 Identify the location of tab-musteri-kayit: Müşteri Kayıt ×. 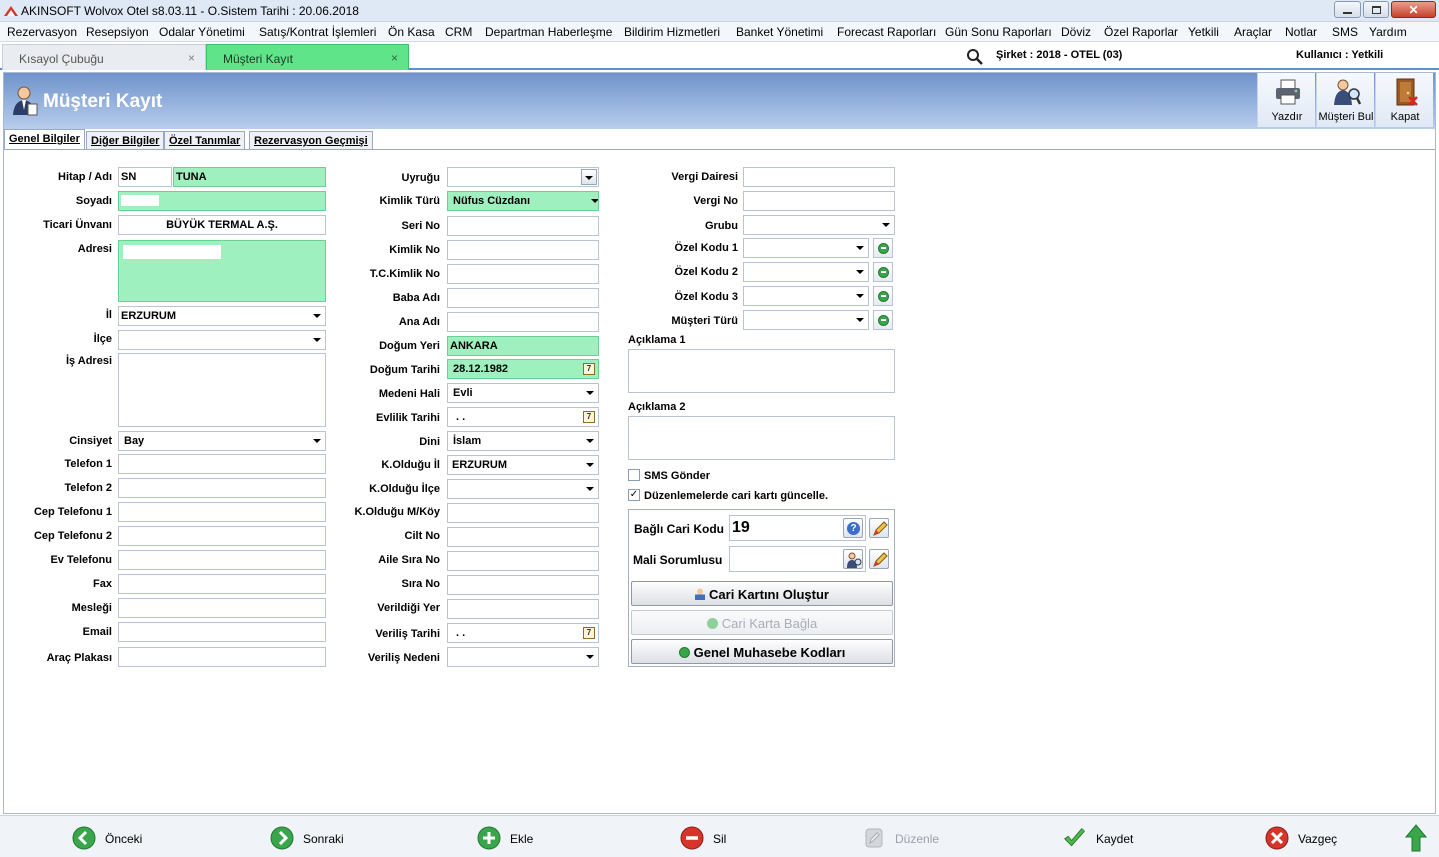
(307, 57).